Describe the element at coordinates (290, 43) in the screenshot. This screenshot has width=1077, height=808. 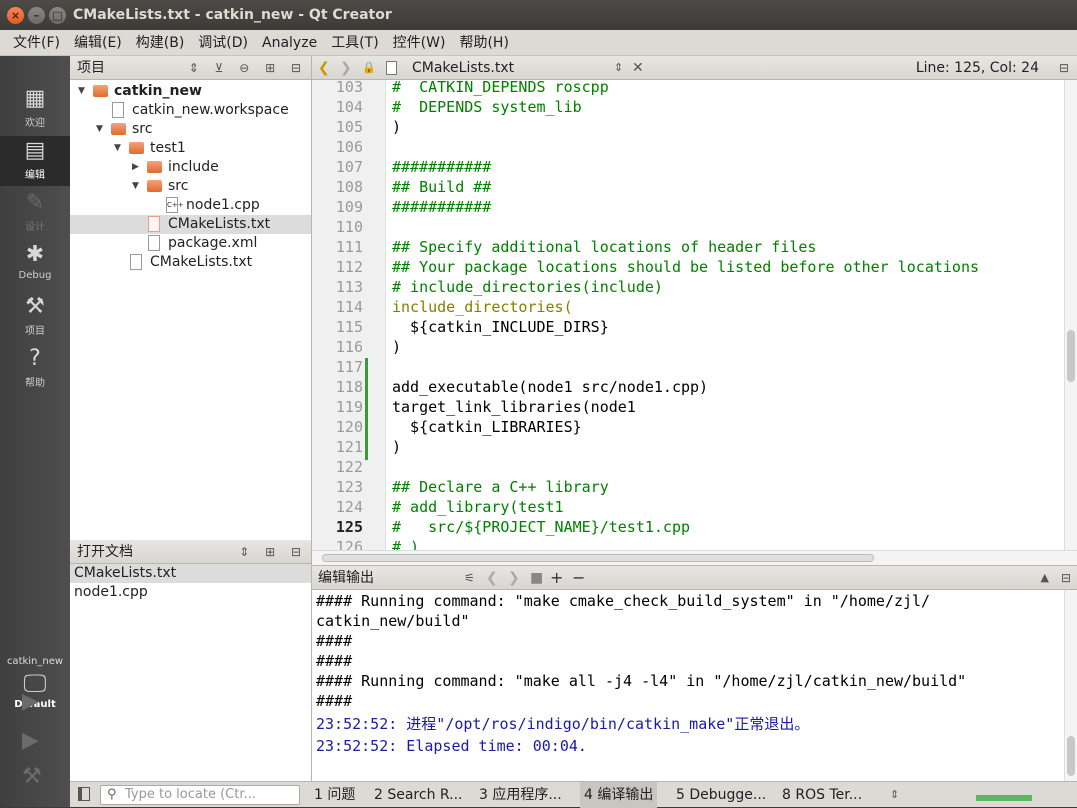
I see `menu-analyze: Analyze` at that location.